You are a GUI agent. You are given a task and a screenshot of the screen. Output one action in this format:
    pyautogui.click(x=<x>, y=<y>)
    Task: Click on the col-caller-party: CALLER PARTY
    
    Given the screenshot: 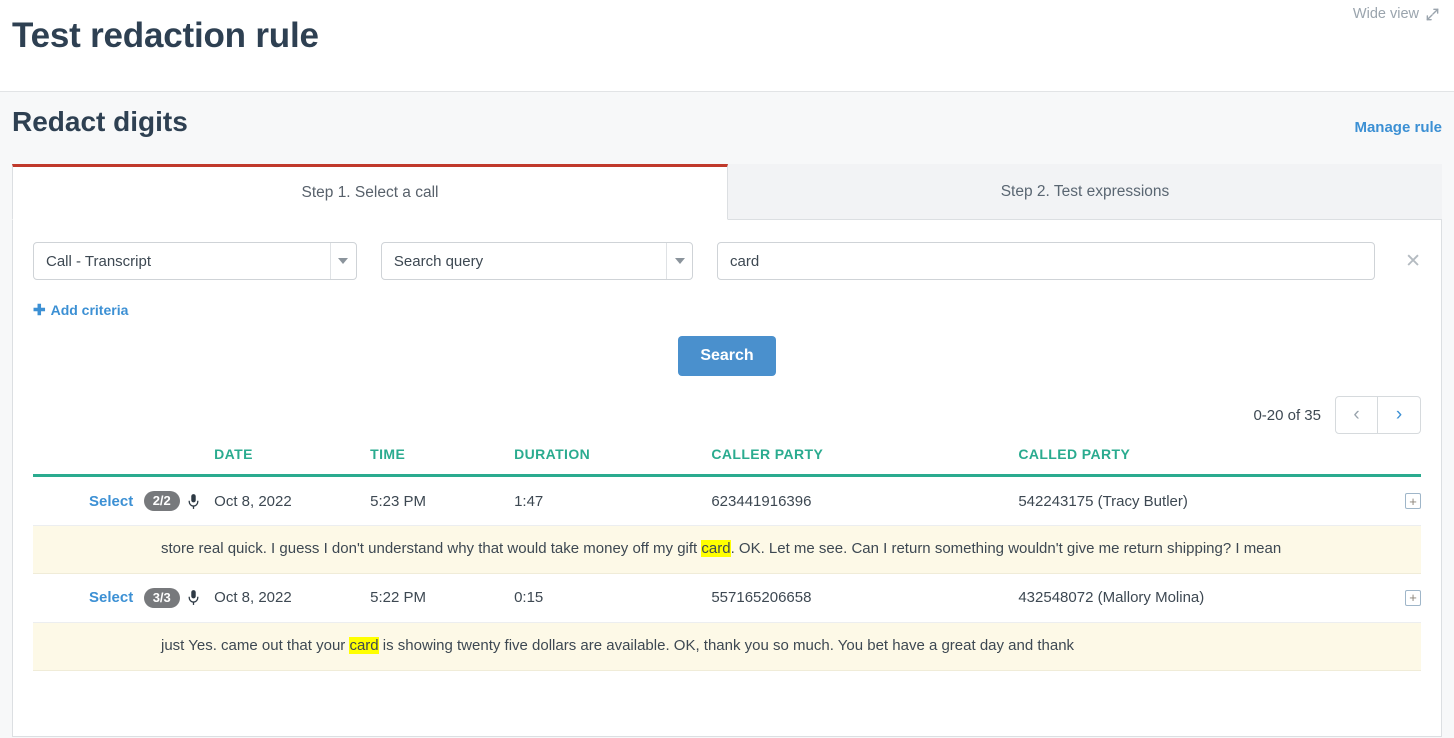 What is the action you would take?
    pyautogui.click(x=865, y=461)
    